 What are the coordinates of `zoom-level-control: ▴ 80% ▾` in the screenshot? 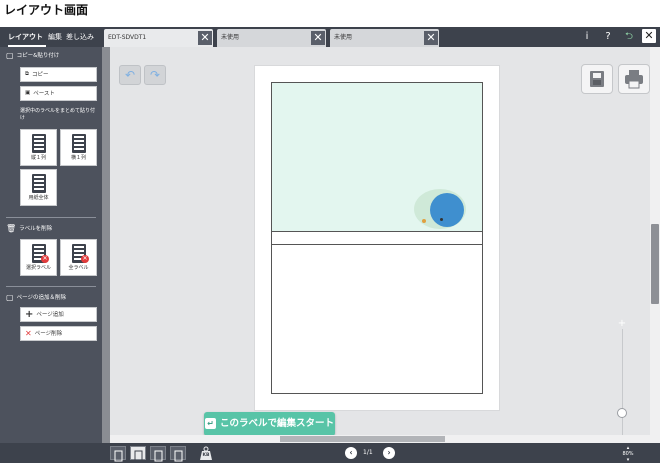 It's located at (628, 454).